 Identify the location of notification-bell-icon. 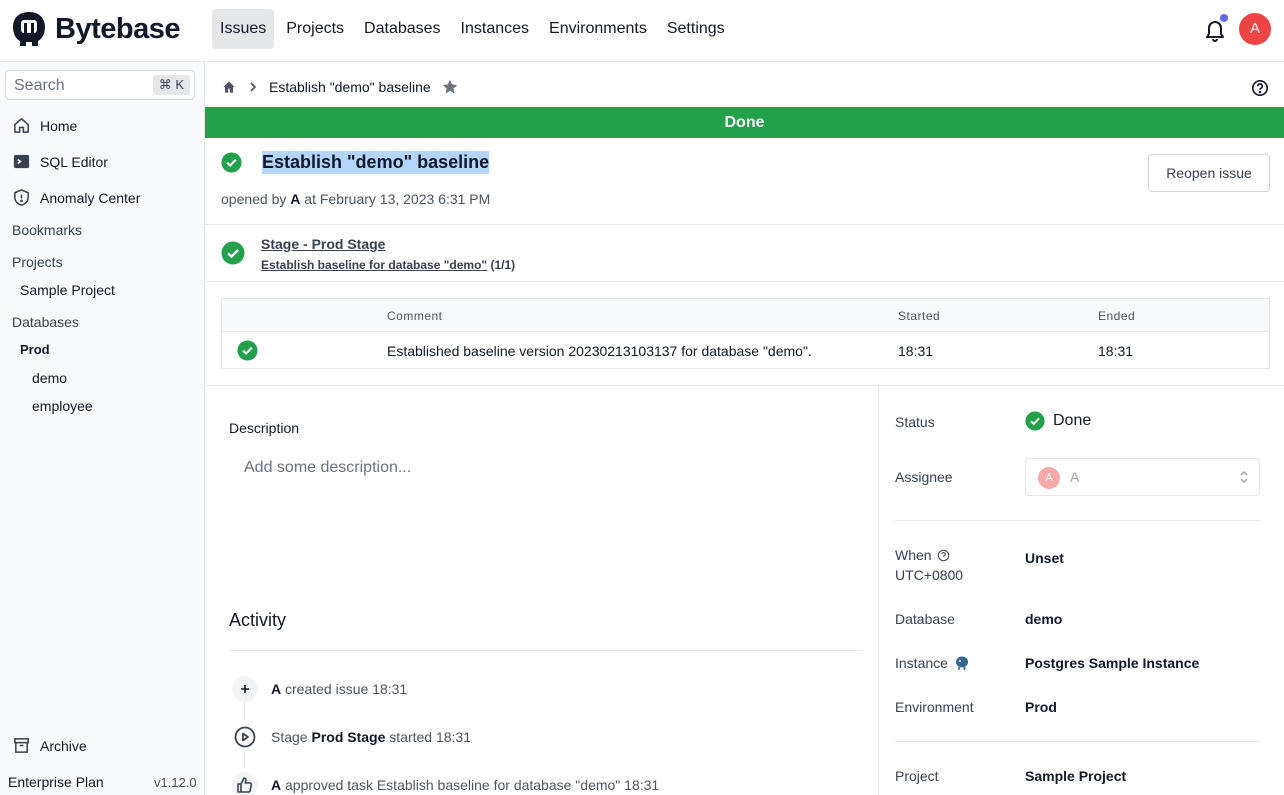
(1215, 32).